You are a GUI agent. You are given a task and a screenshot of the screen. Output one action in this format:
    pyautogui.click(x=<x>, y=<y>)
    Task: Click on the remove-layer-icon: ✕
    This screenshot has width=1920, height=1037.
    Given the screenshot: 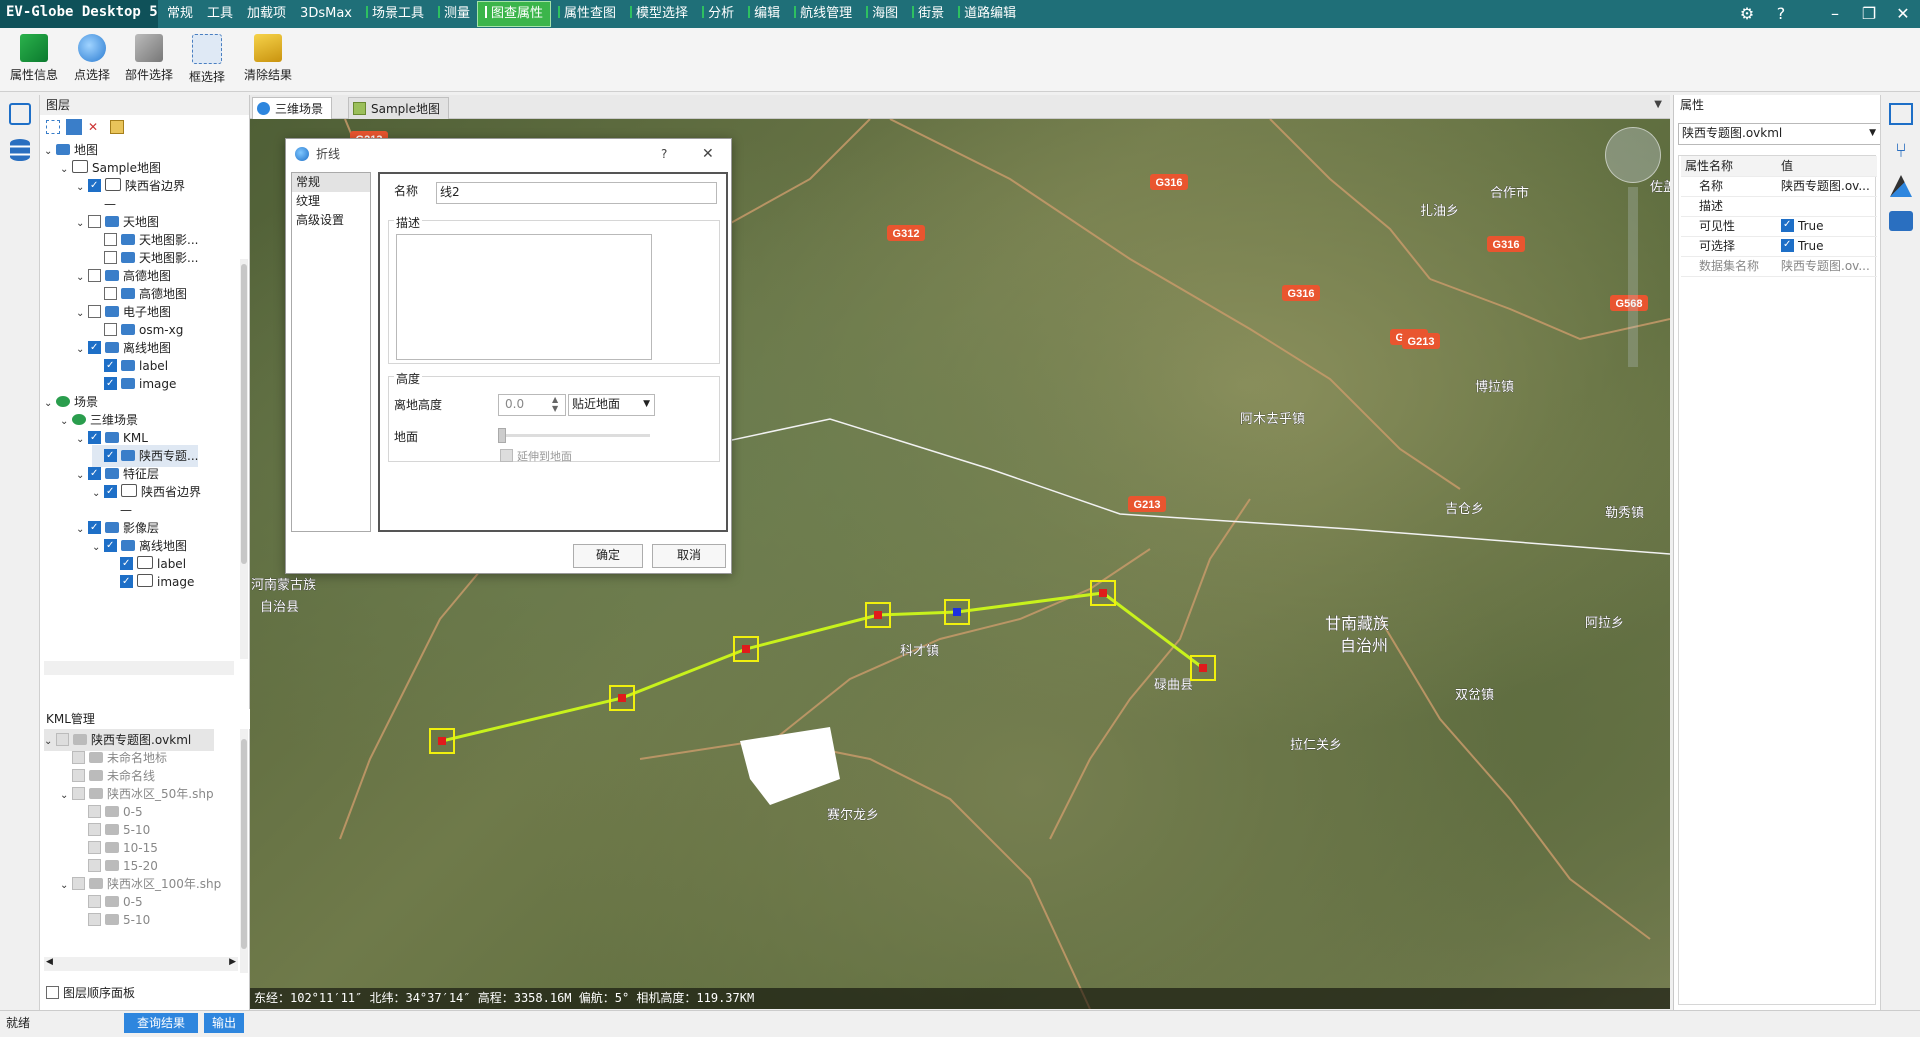 What is the action you would take?
    pyautogui.click(x=95, y=127)
    